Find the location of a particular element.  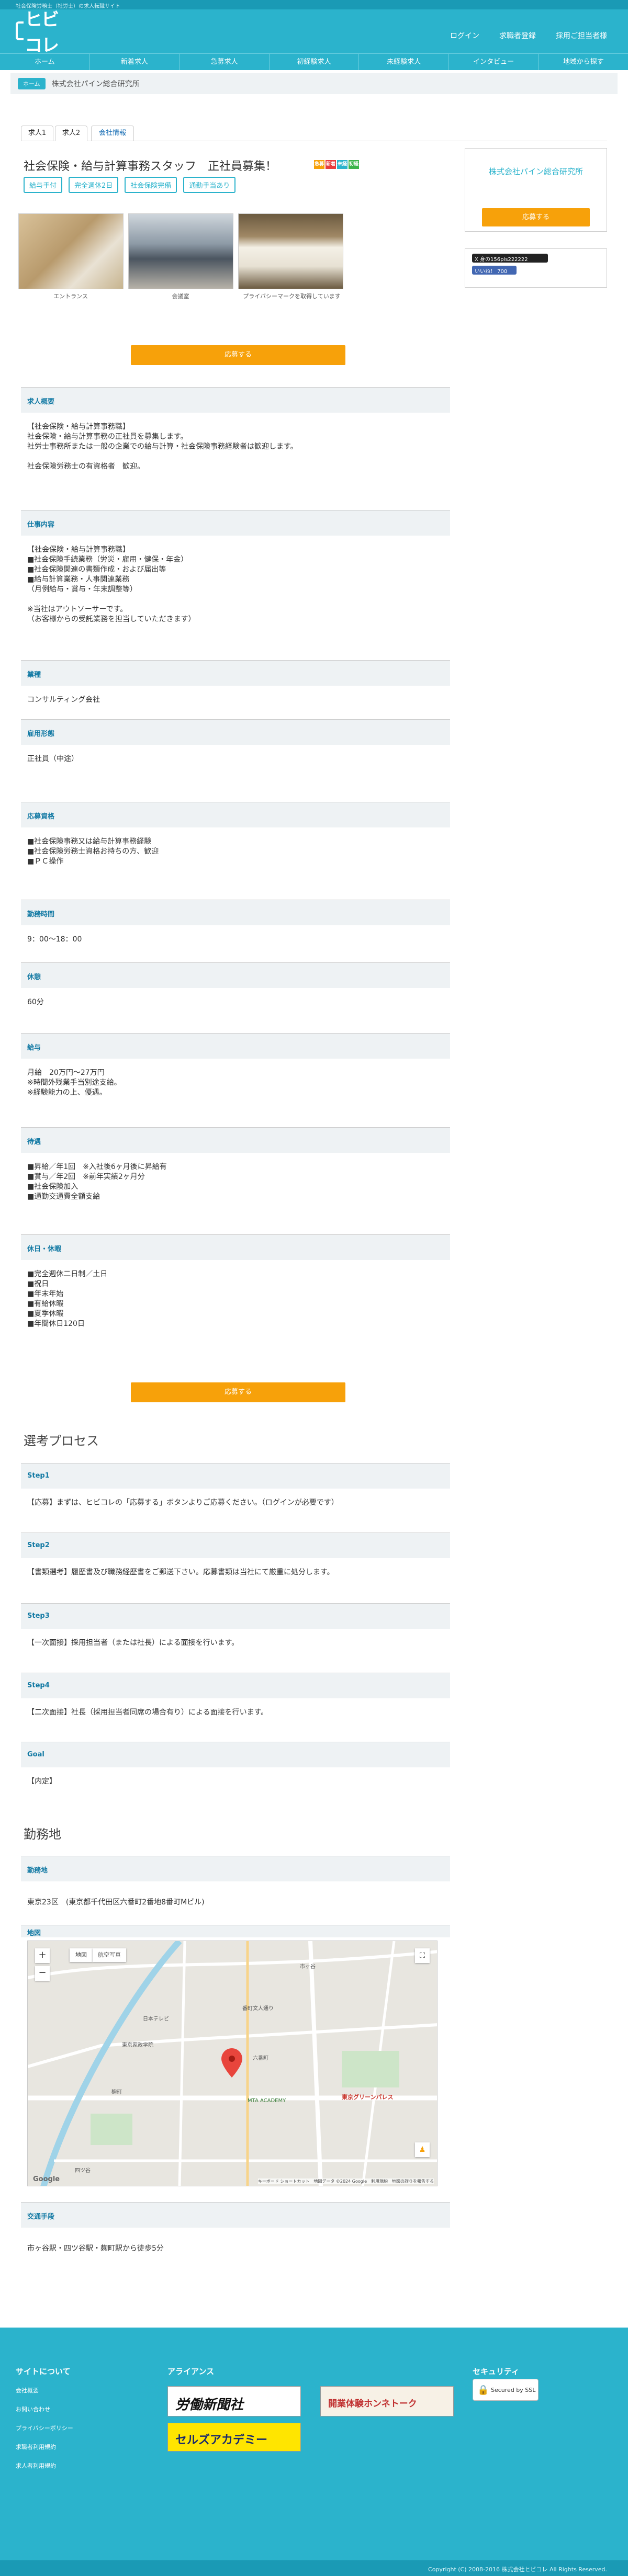

section-line: 【社会保険・給与計算事務職】 is located at coordinates (78, 427).